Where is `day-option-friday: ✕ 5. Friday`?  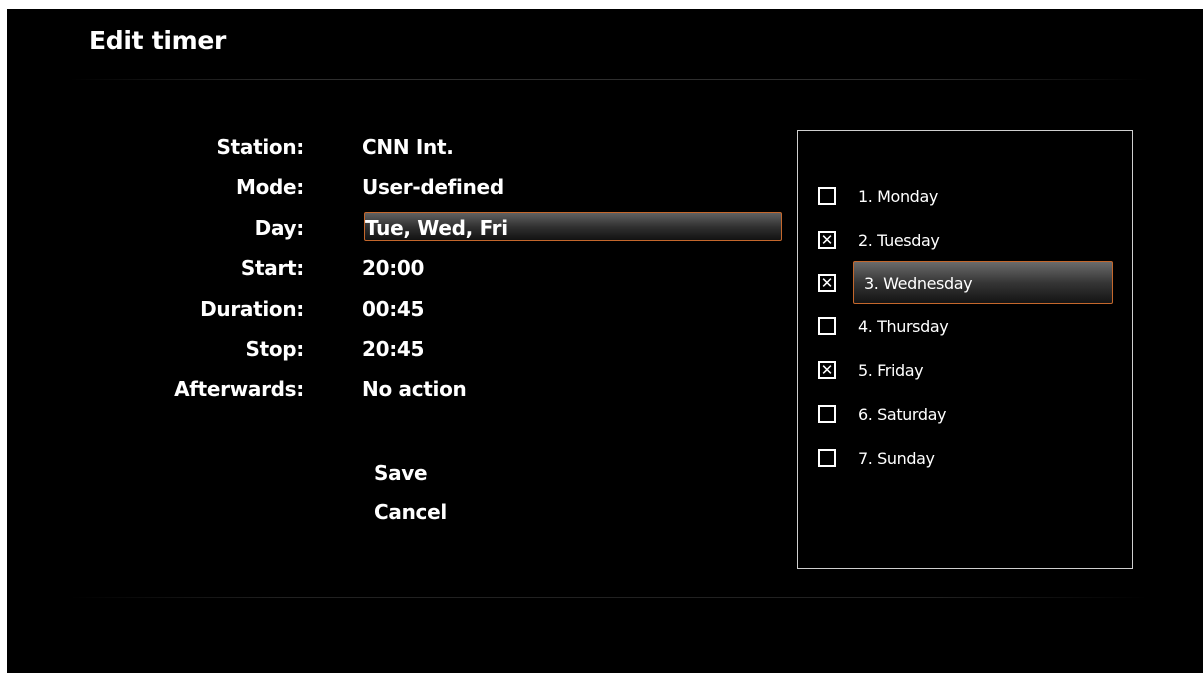
day-option-friday: ✕ 5. Friday is located at coordinates (968, 371).